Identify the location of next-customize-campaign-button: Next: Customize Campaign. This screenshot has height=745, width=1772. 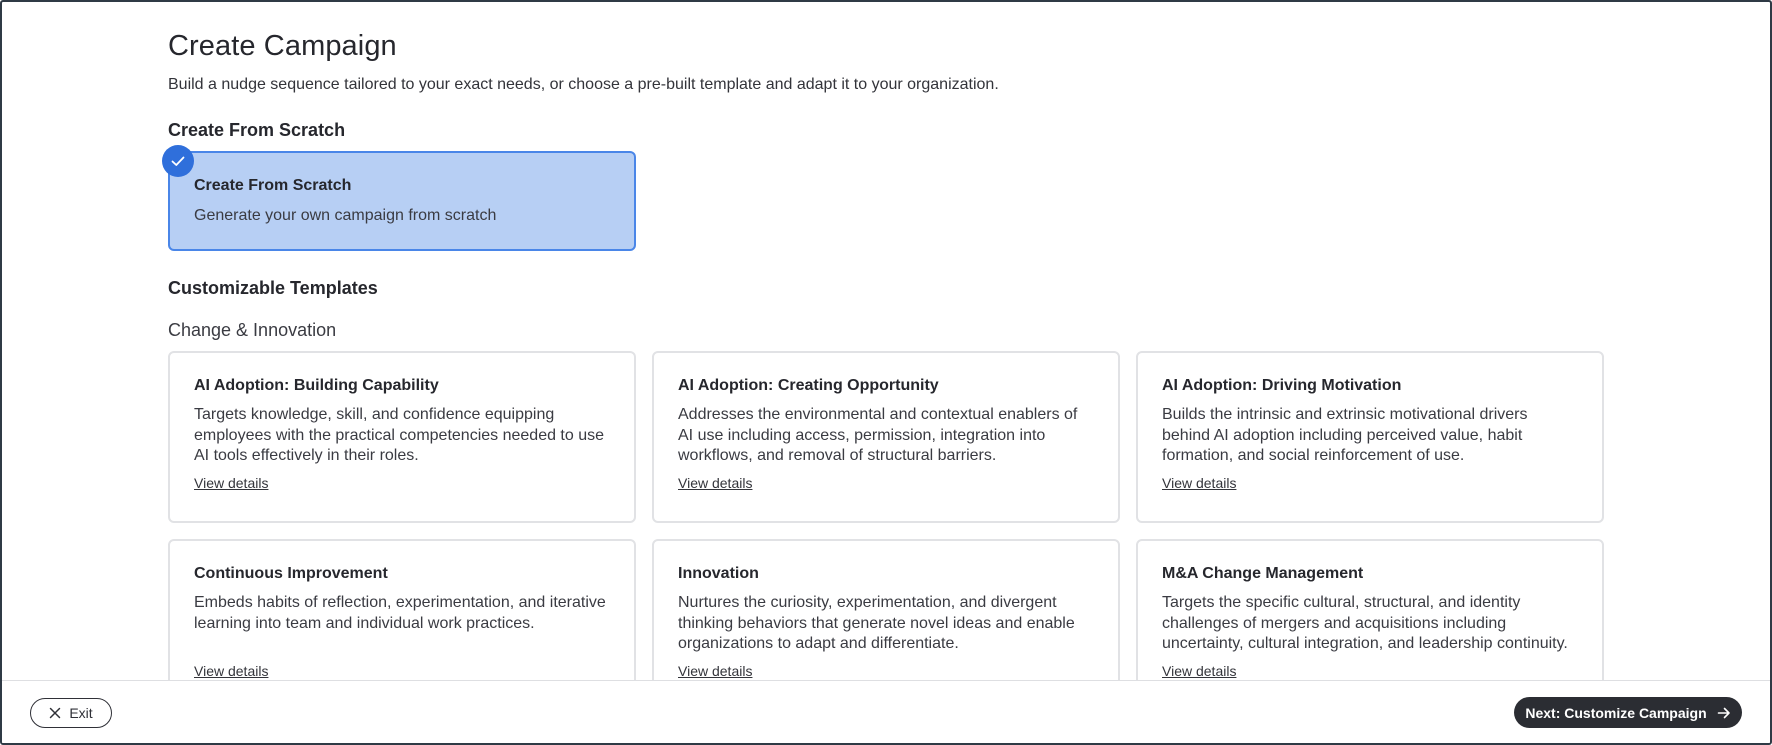
(1628, 712).